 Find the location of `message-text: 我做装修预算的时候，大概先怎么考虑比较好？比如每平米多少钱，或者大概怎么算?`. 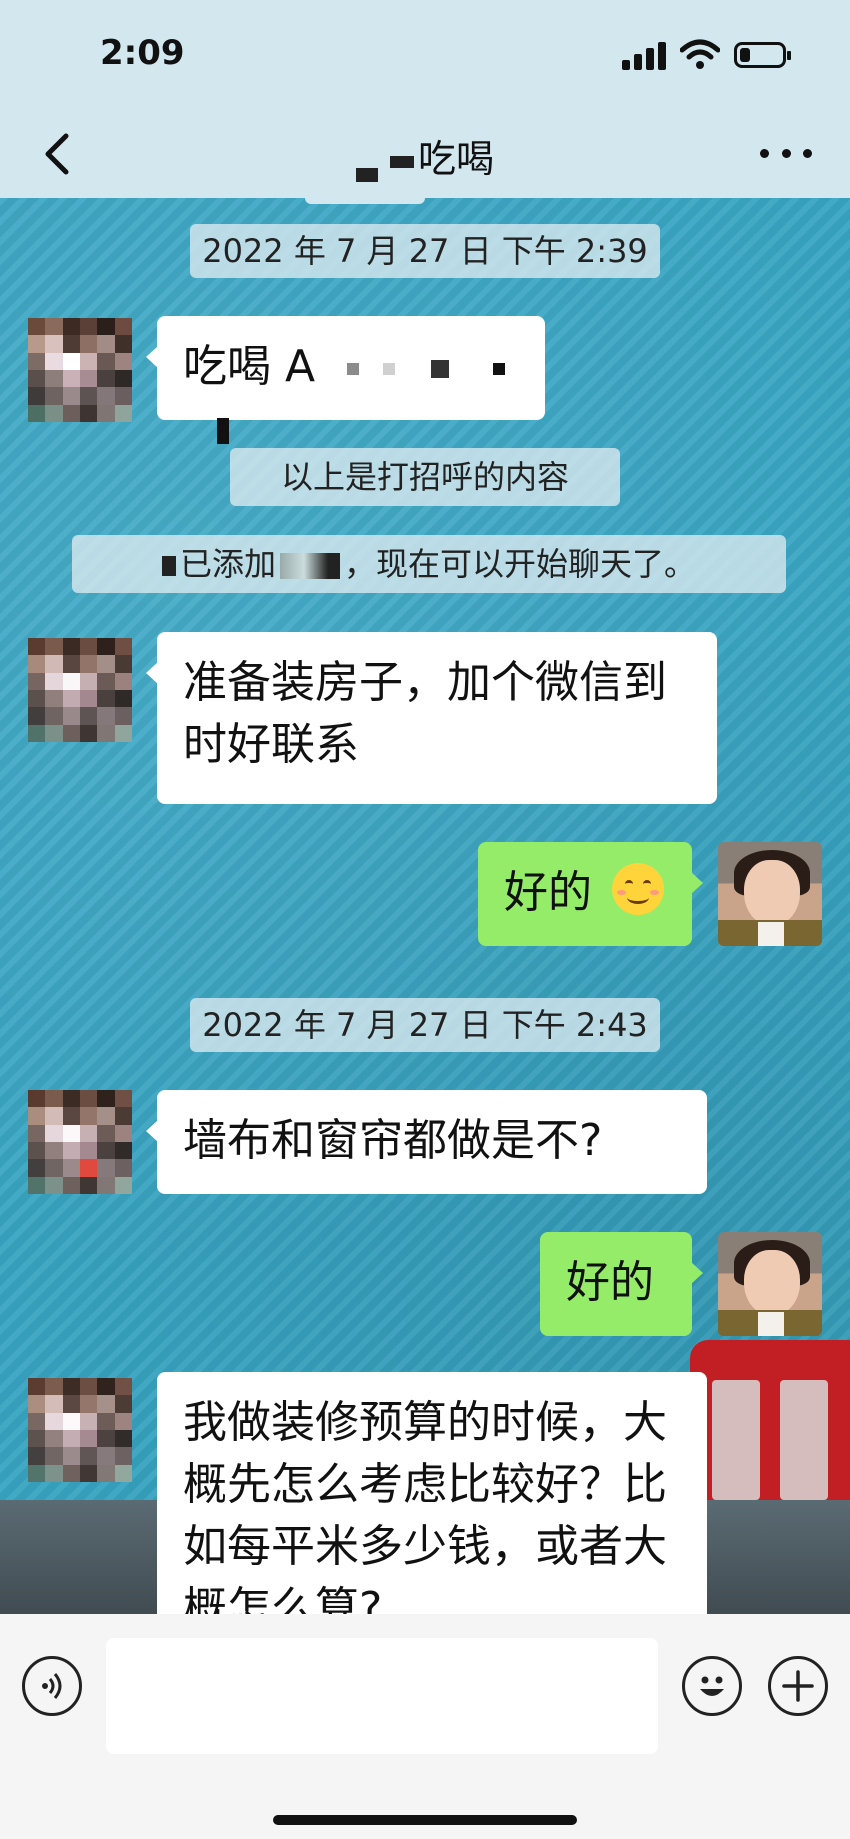

message-text: 我做装修预算的时候，大概先怎么考虑比较好？比如每平米多少钱，或者大概怎么算? is located at coordinates (425, 1515).